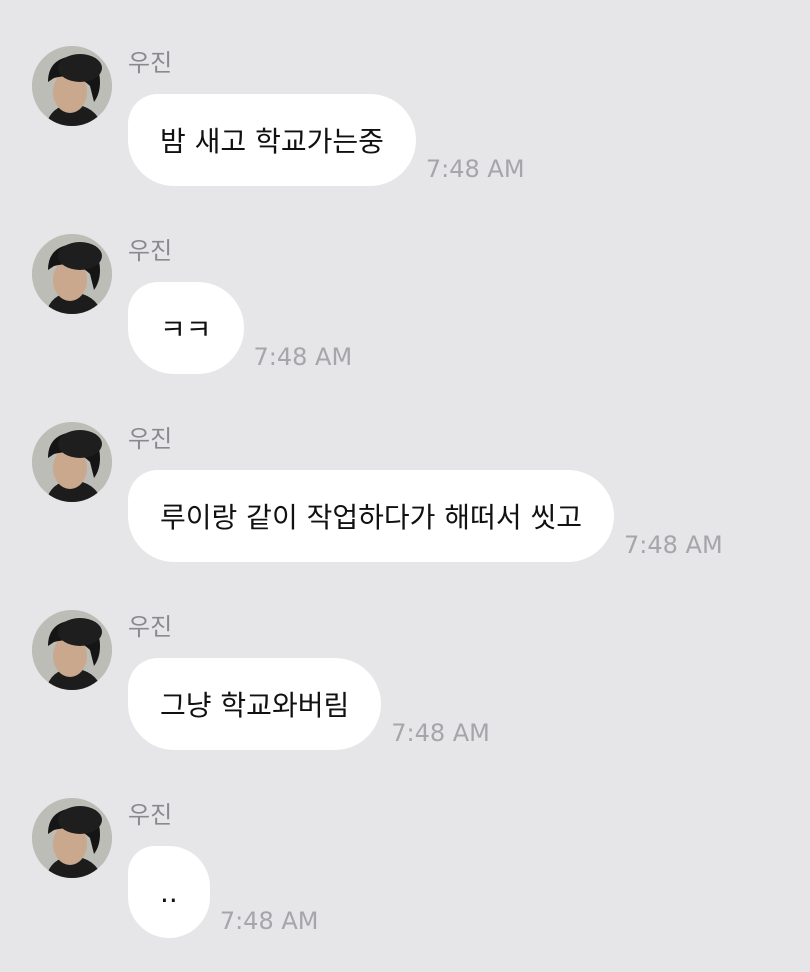  What do you see at coordinates (169, 892) in the screenshot?
I see `message-bubble: ..` at bounding box center [169, 892].